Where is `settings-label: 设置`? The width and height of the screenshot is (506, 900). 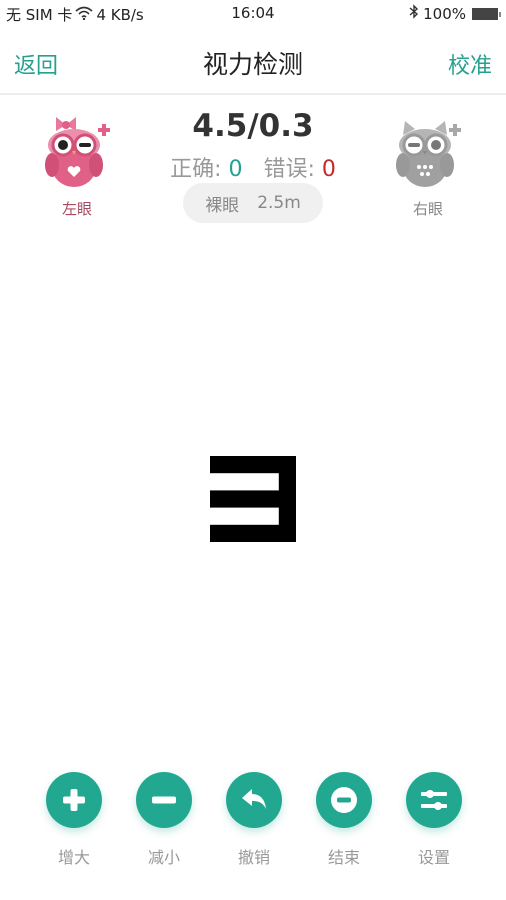
settings-label: 设置 is located at coordinates (433, 857).